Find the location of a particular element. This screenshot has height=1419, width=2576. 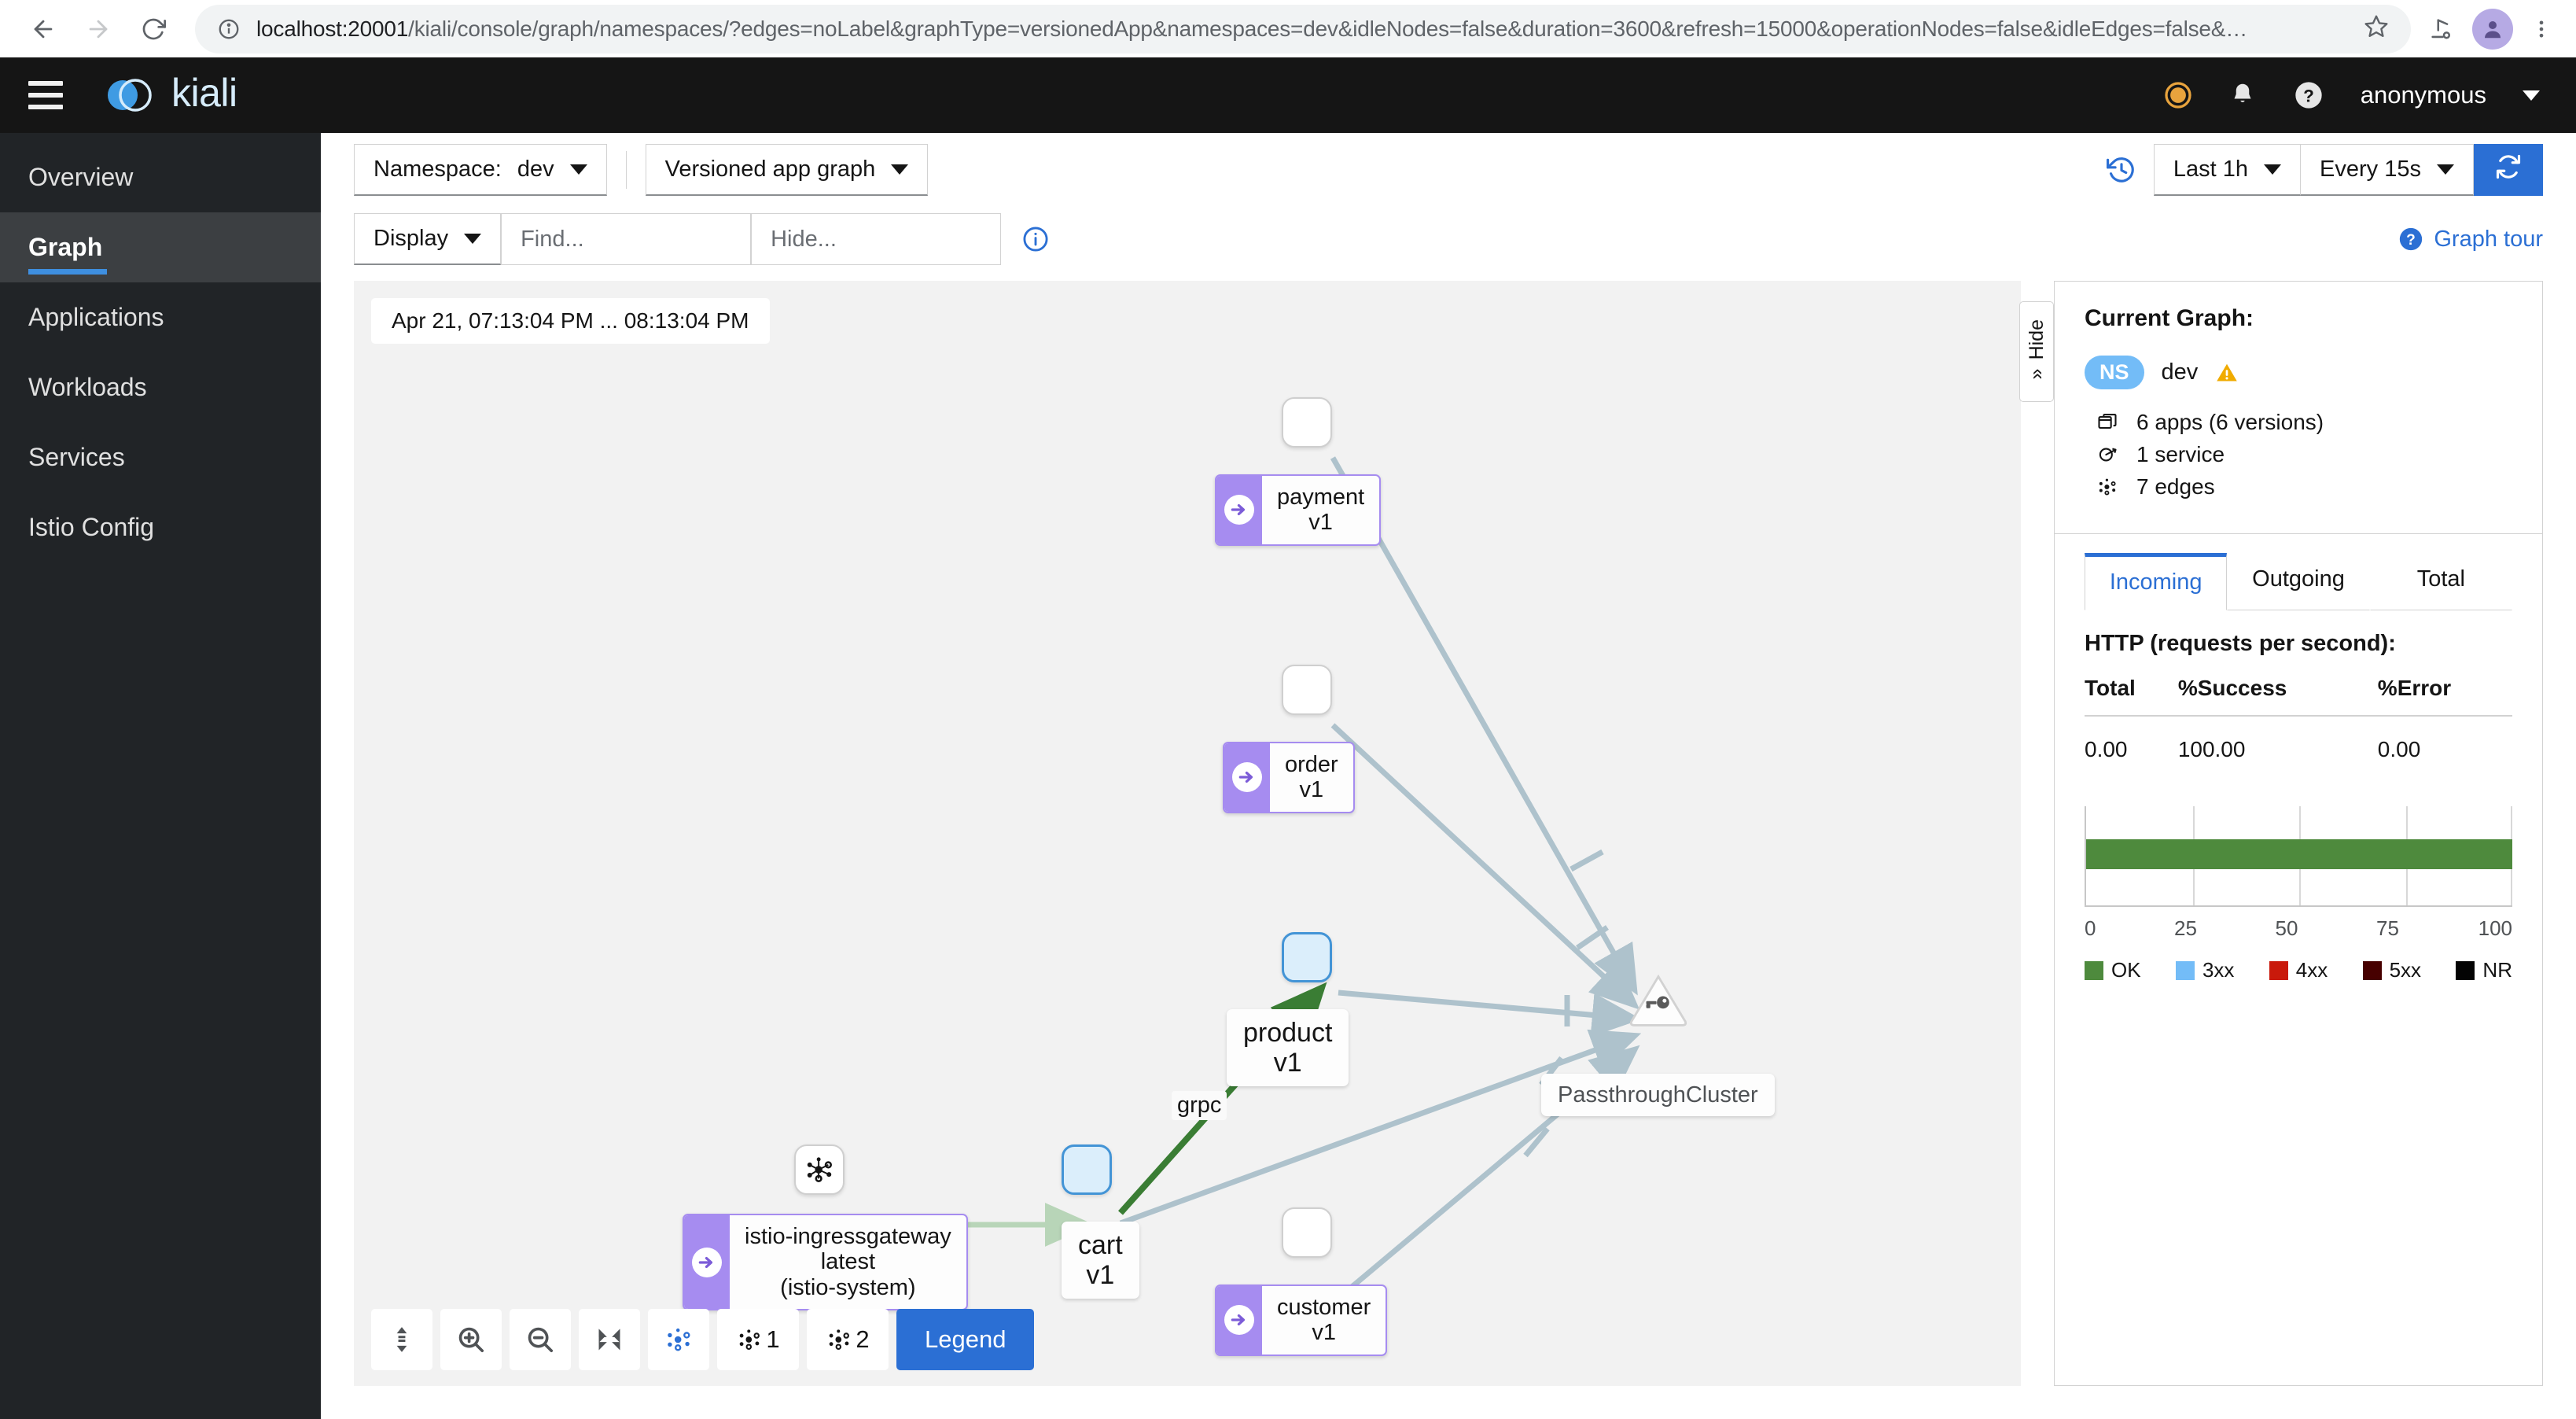

sidebar-item-workloads: Workloads is located at coordinates (160, 387).